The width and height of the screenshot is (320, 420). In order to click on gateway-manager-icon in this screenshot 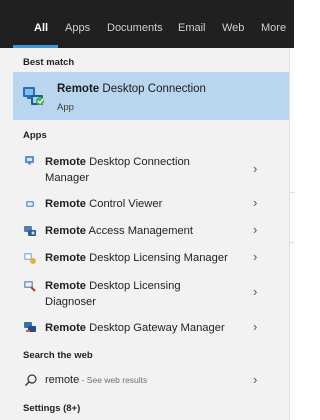, I will do `click(30, 327)`.